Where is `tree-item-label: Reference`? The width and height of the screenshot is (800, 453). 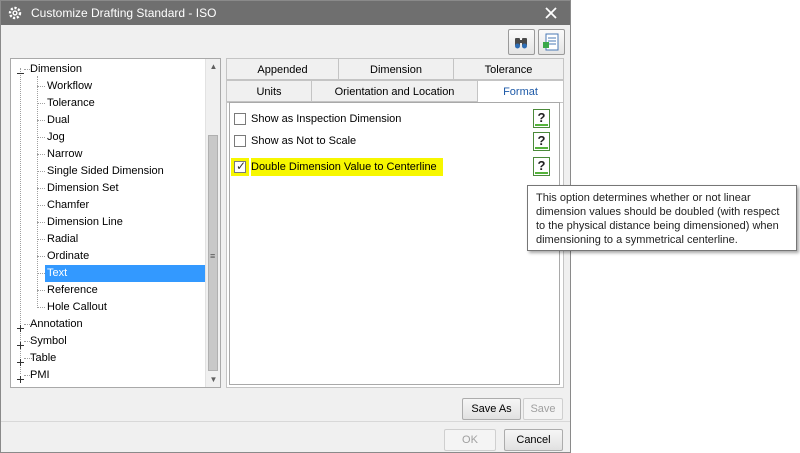
tree-item-label: Reference is located at coordinates (72, 290).